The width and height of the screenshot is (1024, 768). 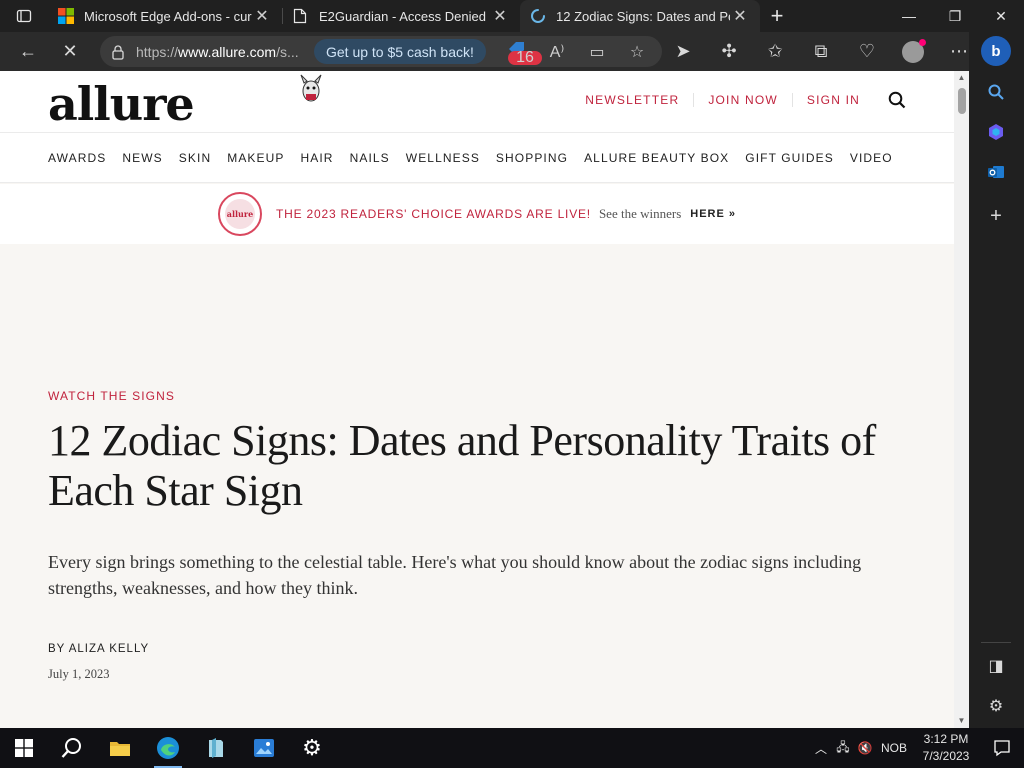 I want to click on close-icon: ✕, so click(x=70, y=51).